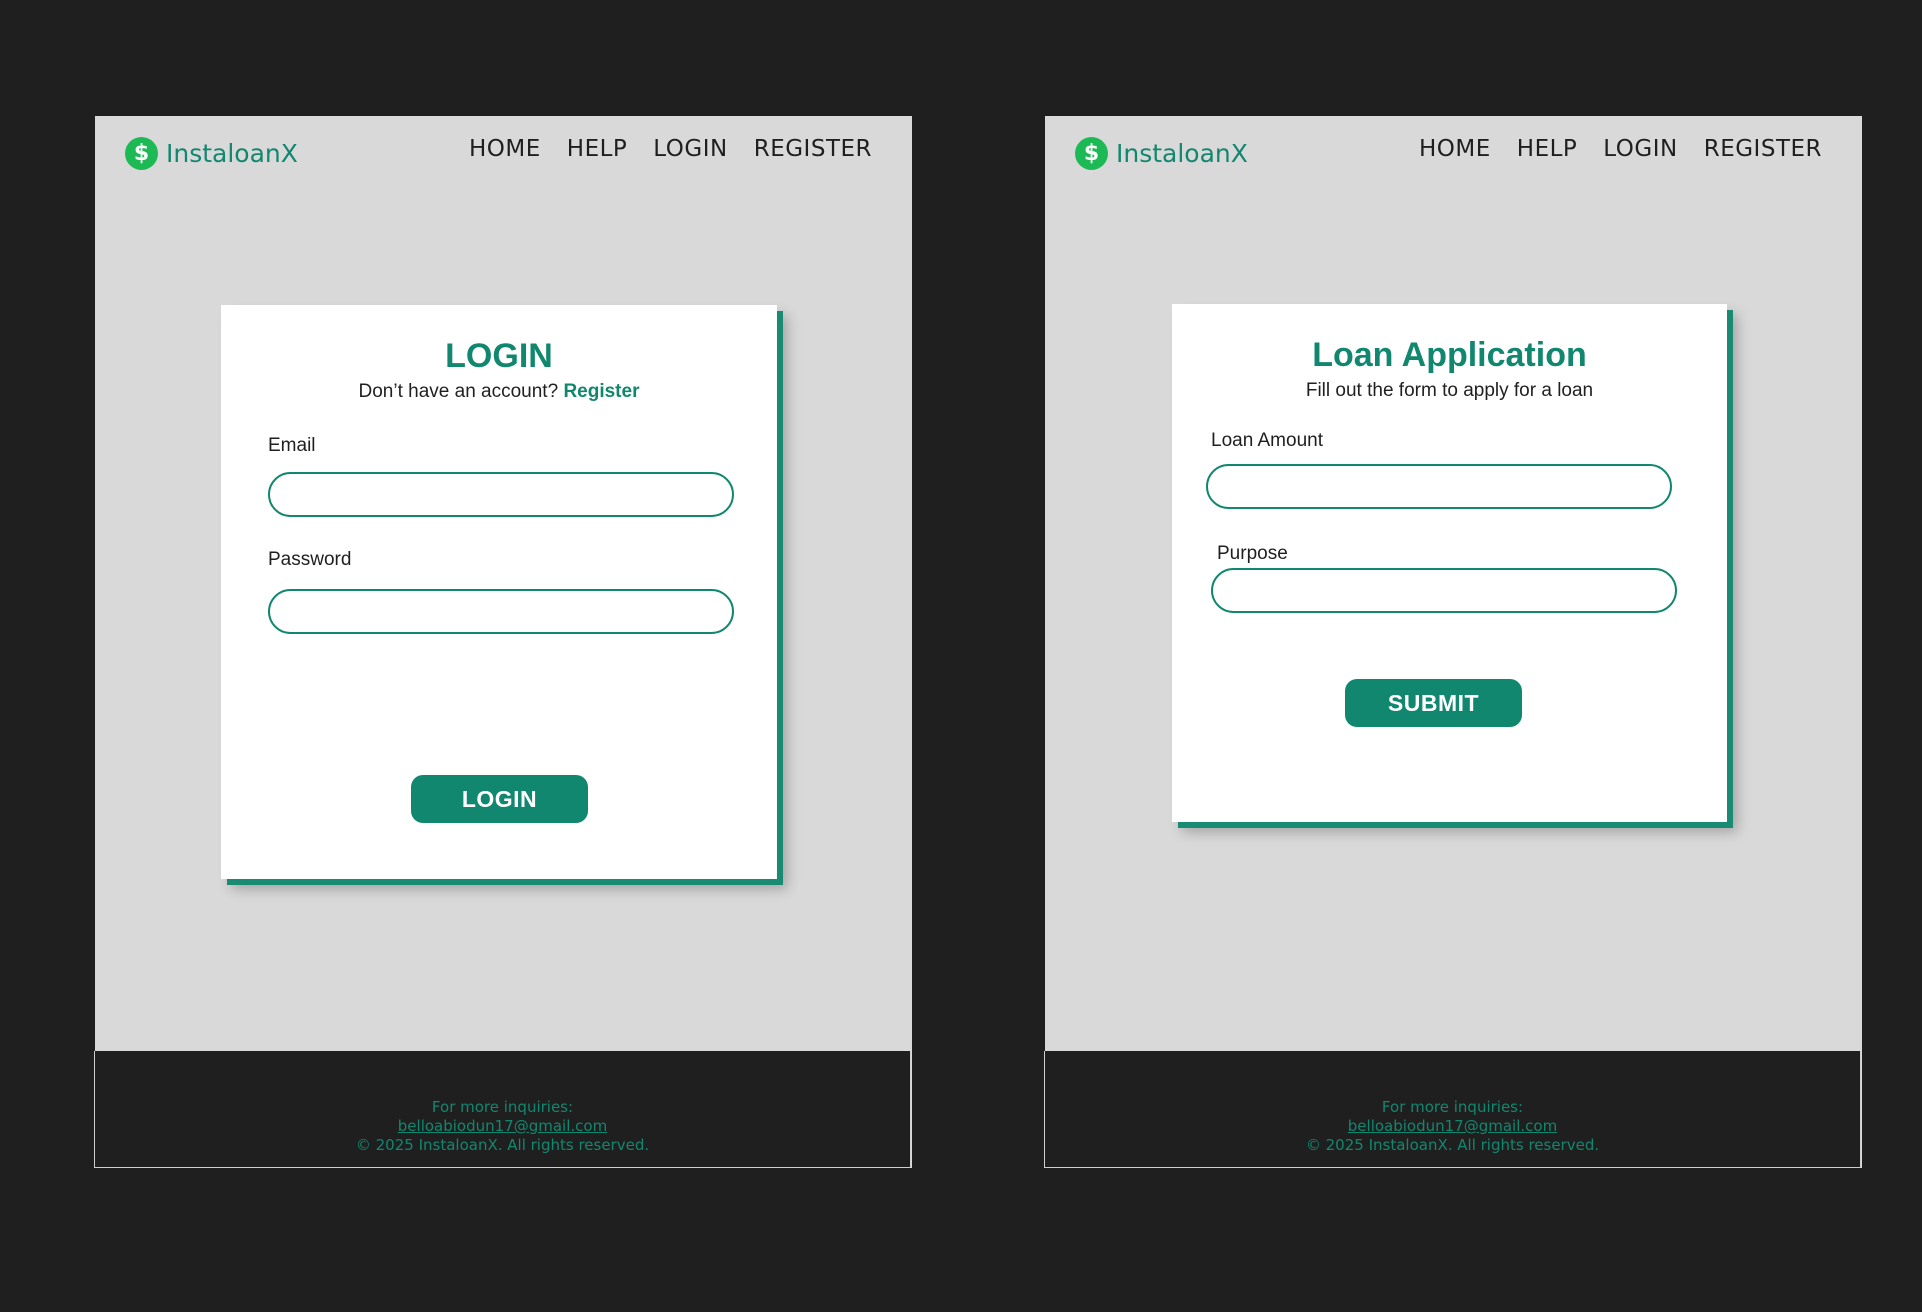 Image resolution: width=1922 pixels, height=1312 pixels. Describe the element at coordinates (501, 494) in the screenshot. I see `email-field` at that location.